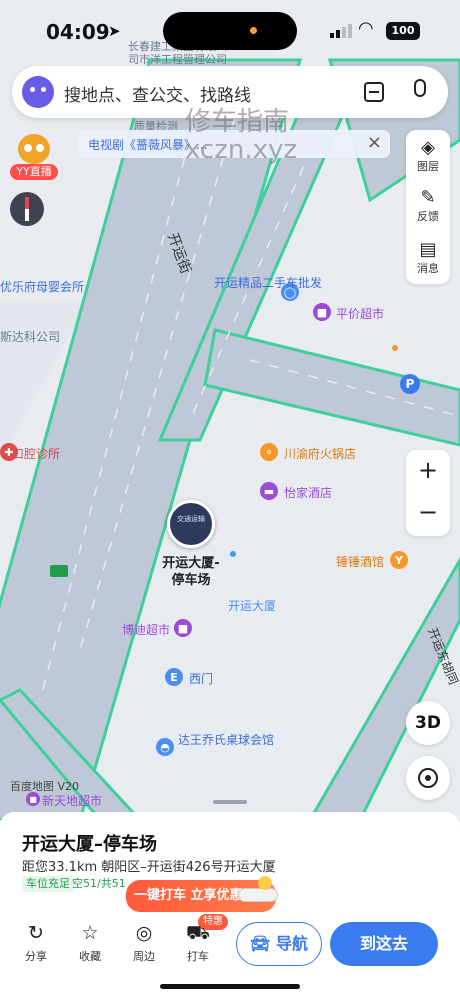 This screenshot has height=1000, width=460. I want to click on go-here-button: 到这去, so click(384, 944).